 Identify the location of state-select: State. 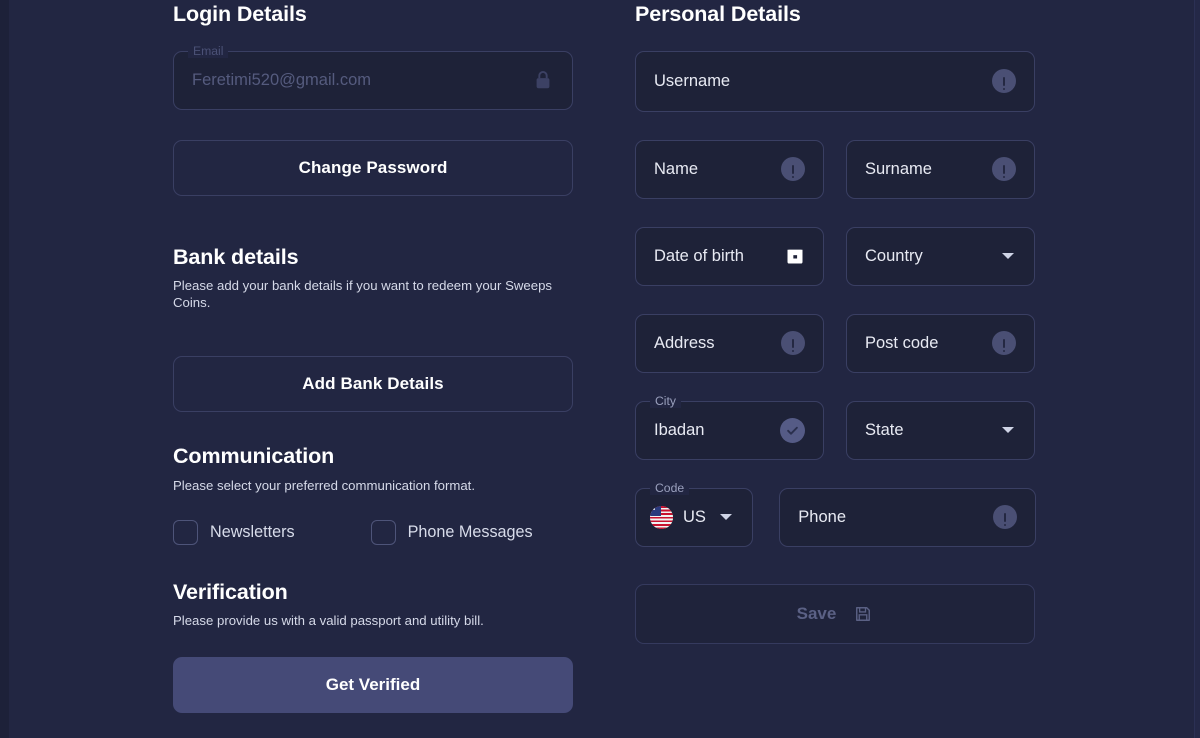
(940, 430).